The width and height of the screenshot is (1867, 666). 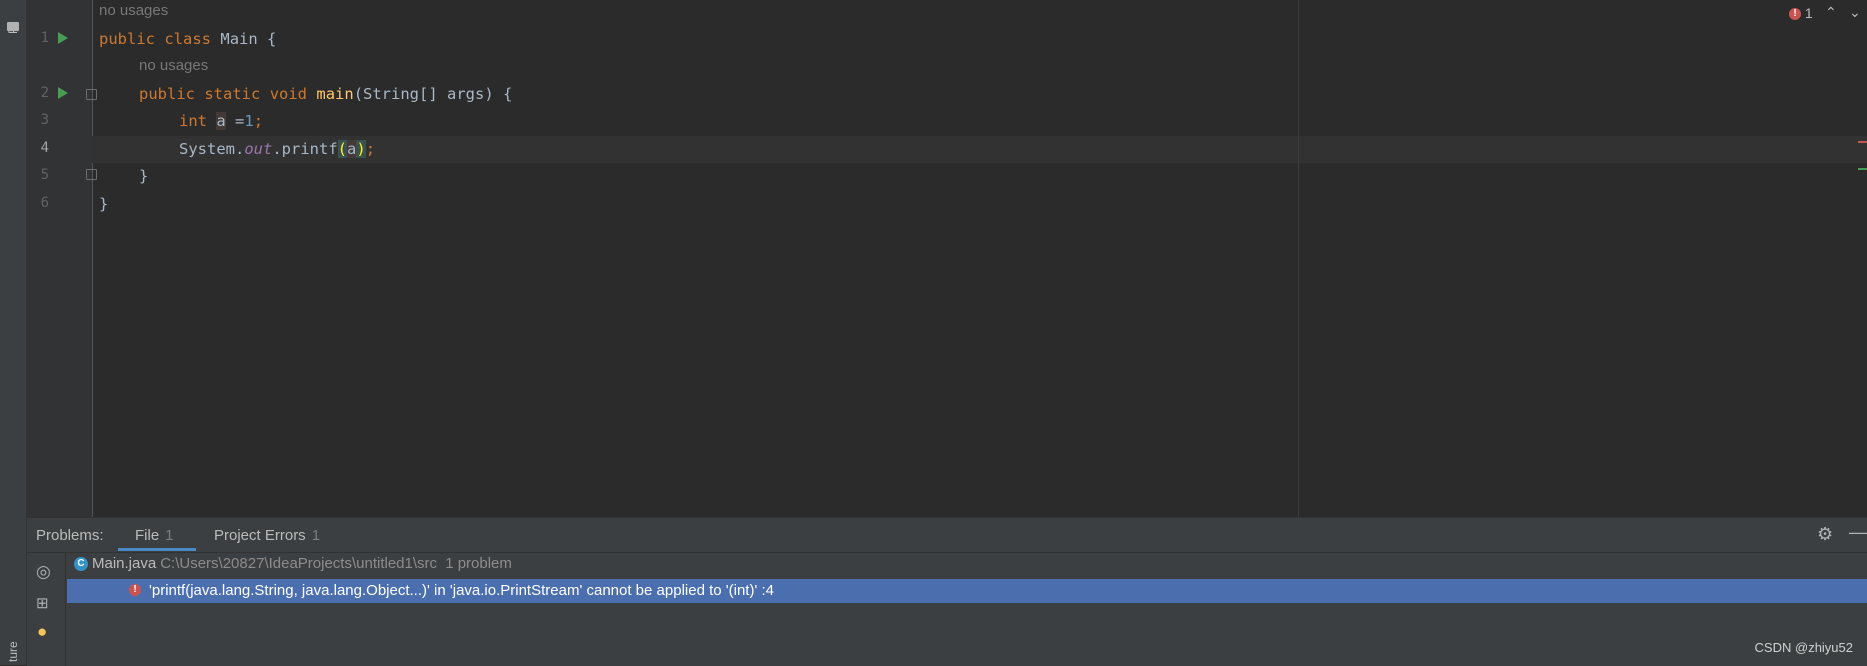 What do you see at coordinates (104, 204) in the screenshot?
I see `code-line-6: }` at bounding box center [104, 204].